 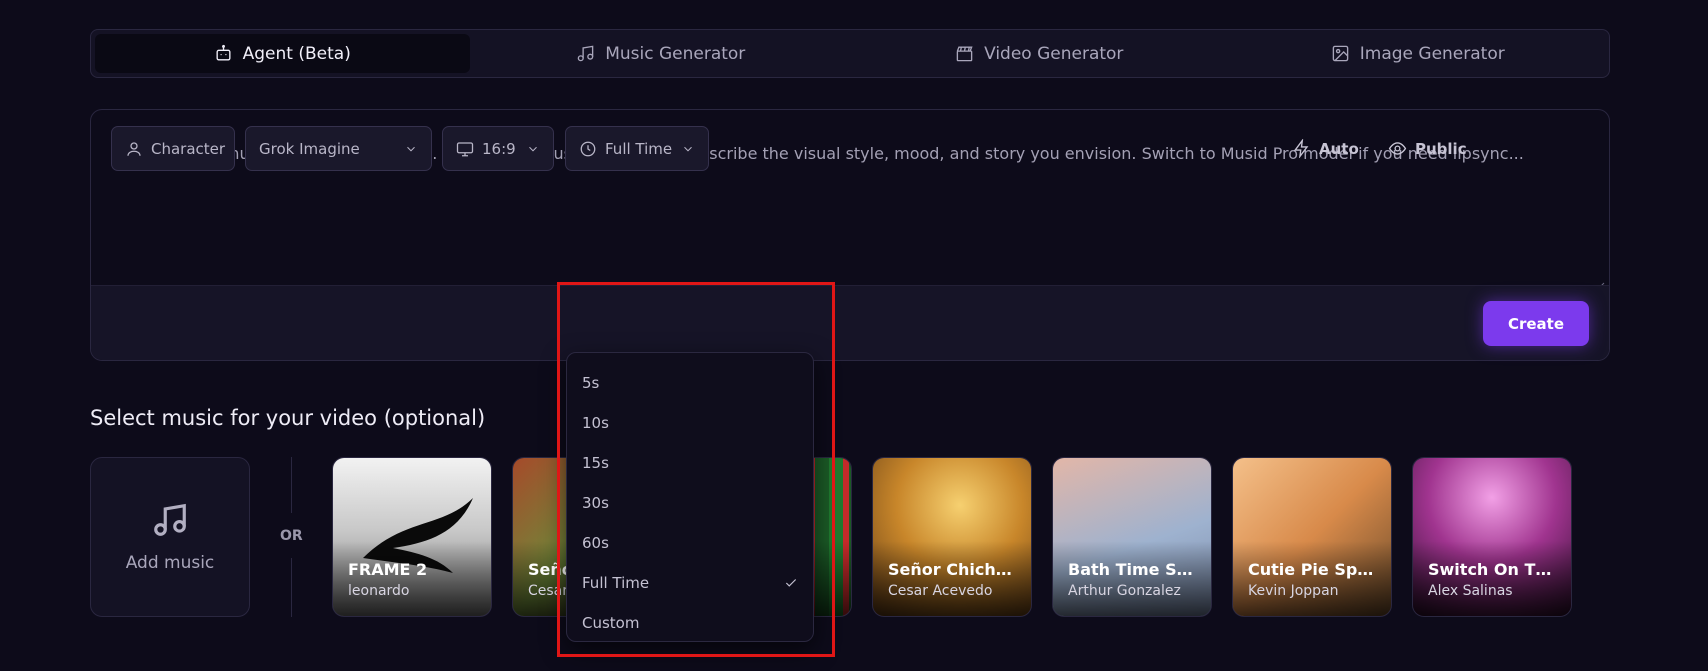 I want to click on duration-option-30s: 30s, so click(x=690, y=503).